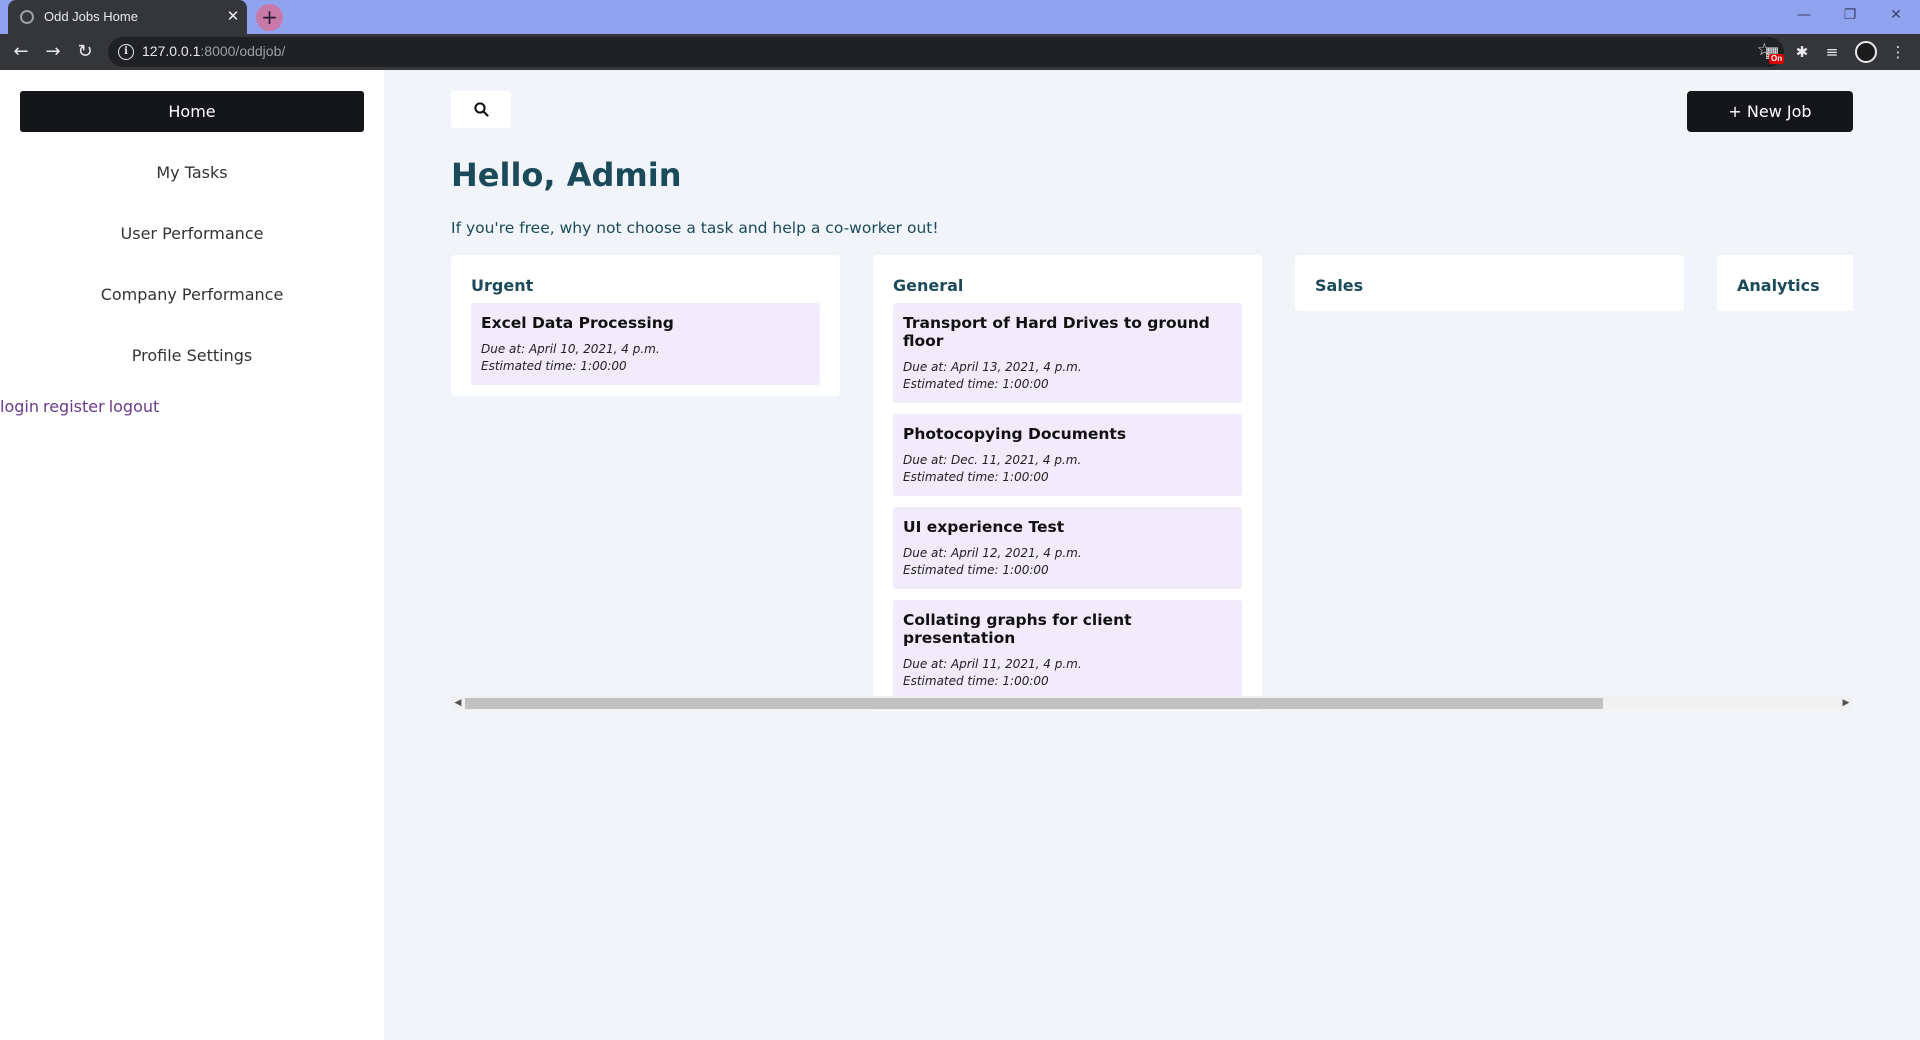 Image resolution: width=1920 pixels, height=1040 pixels. What do you see at coordinates (134, 406) in the screenshot?
I see `logout-link: logout` at bounding box center [134, 406].